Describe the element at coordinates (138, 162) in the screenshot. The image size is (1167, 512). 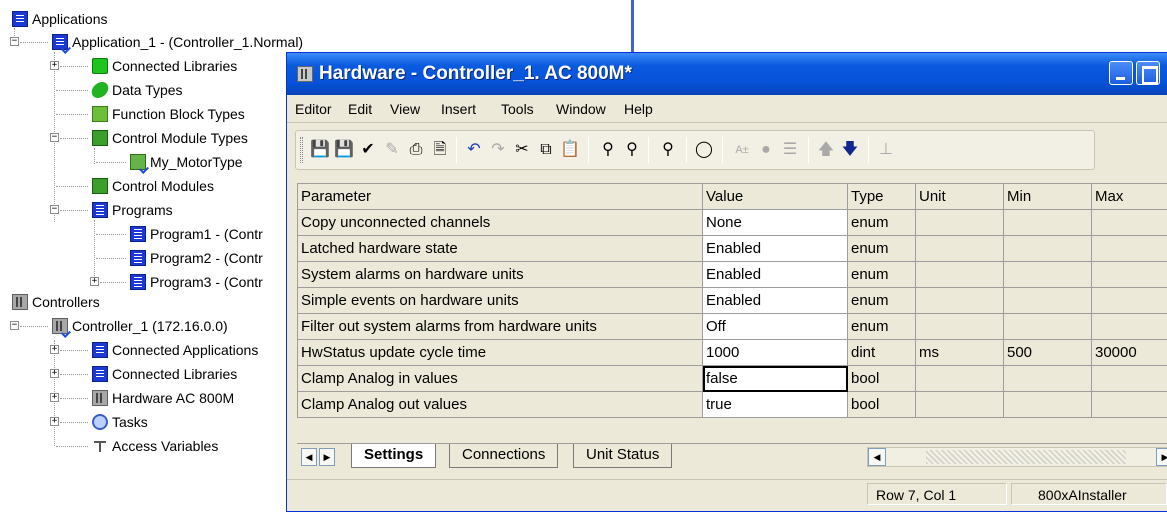
I see `motor-type-icon` at that location.